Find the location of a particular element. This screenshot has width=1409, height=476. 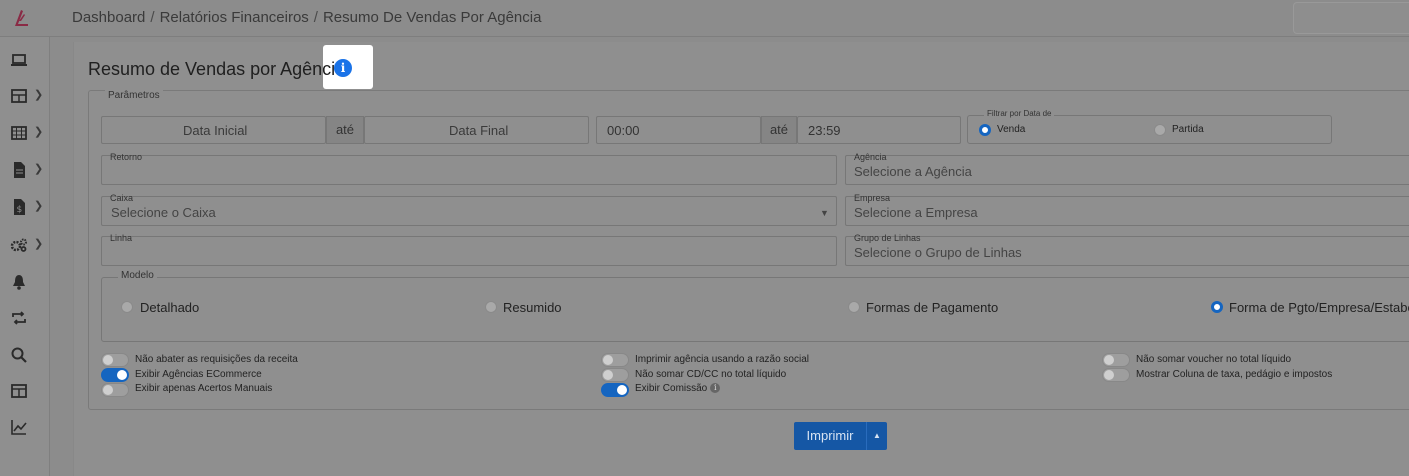

file-icon is located at coordinates (19, 170).